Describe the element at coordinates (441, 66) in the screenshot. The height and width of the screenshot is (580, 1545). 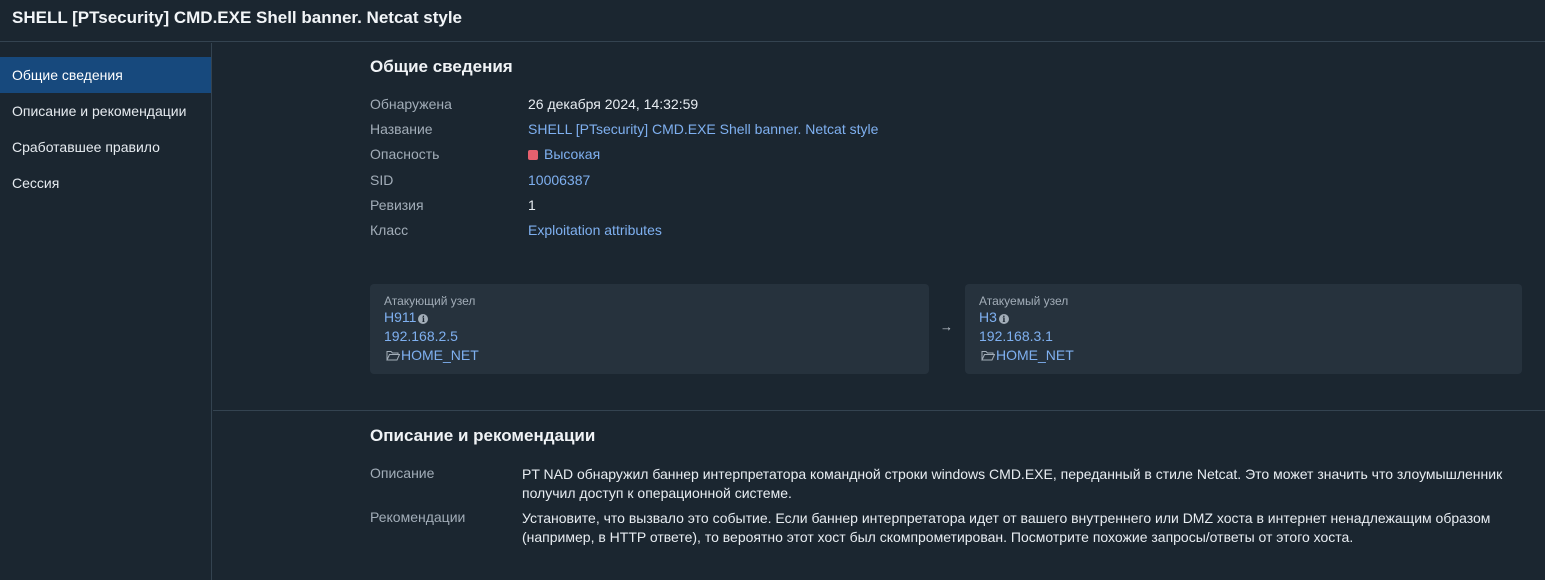
I see `general-section-title: Общие сведения` at that location.